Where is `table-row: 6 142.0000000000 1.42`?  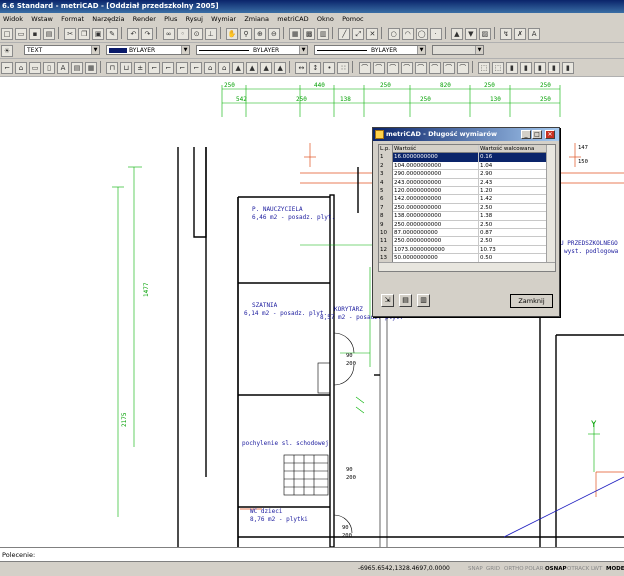
table-row: 6 142.0000000000 1.42 is located at coordinates (463, 199).